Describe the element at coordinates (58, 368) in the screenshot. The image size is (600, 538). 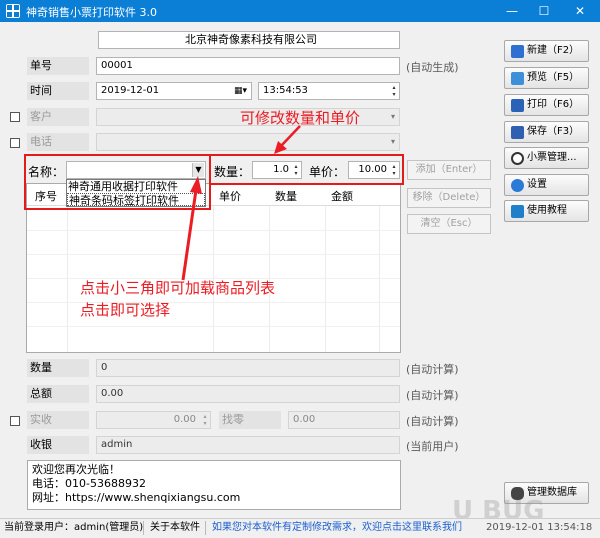
I see `total-qty-label: 数量` at that location.